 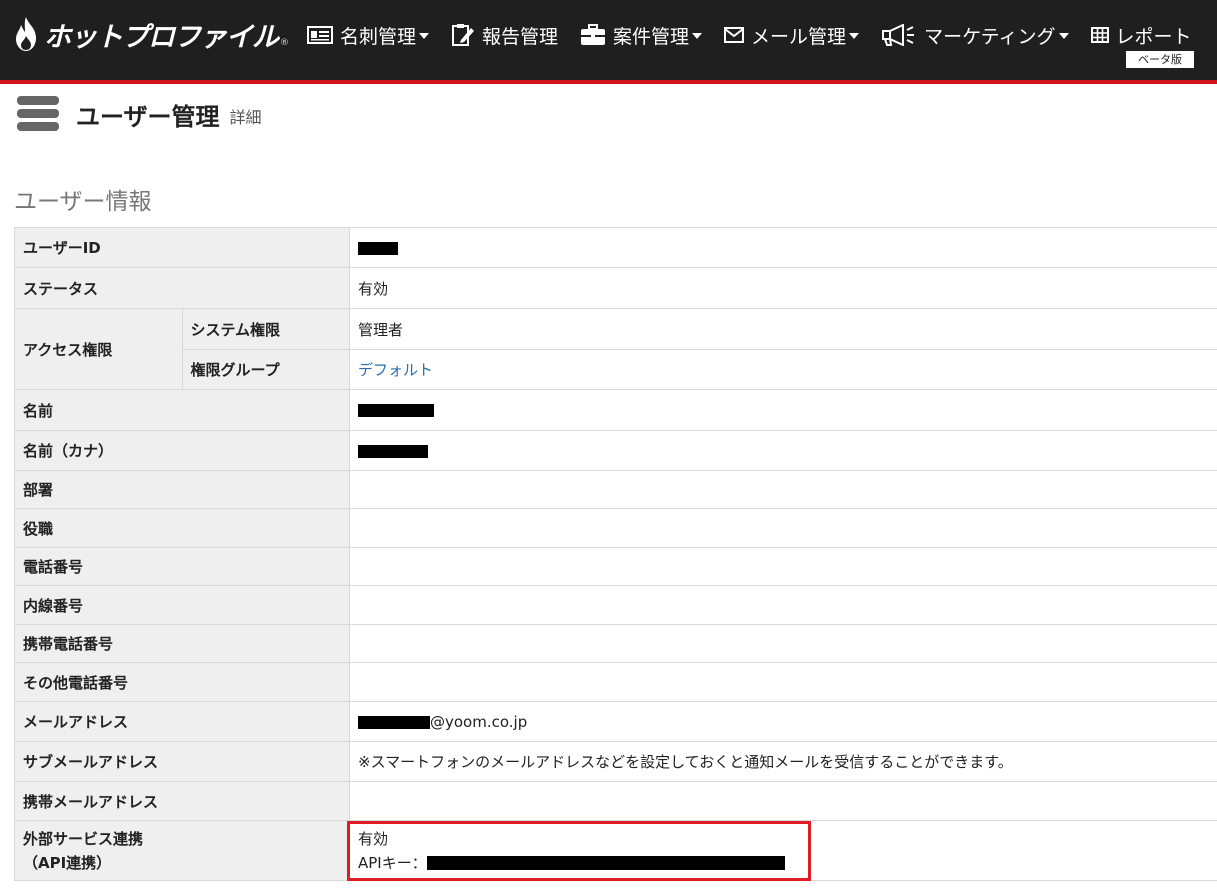 I want to click on table-row: 携帯電話番号, so click(x=615, y=643).